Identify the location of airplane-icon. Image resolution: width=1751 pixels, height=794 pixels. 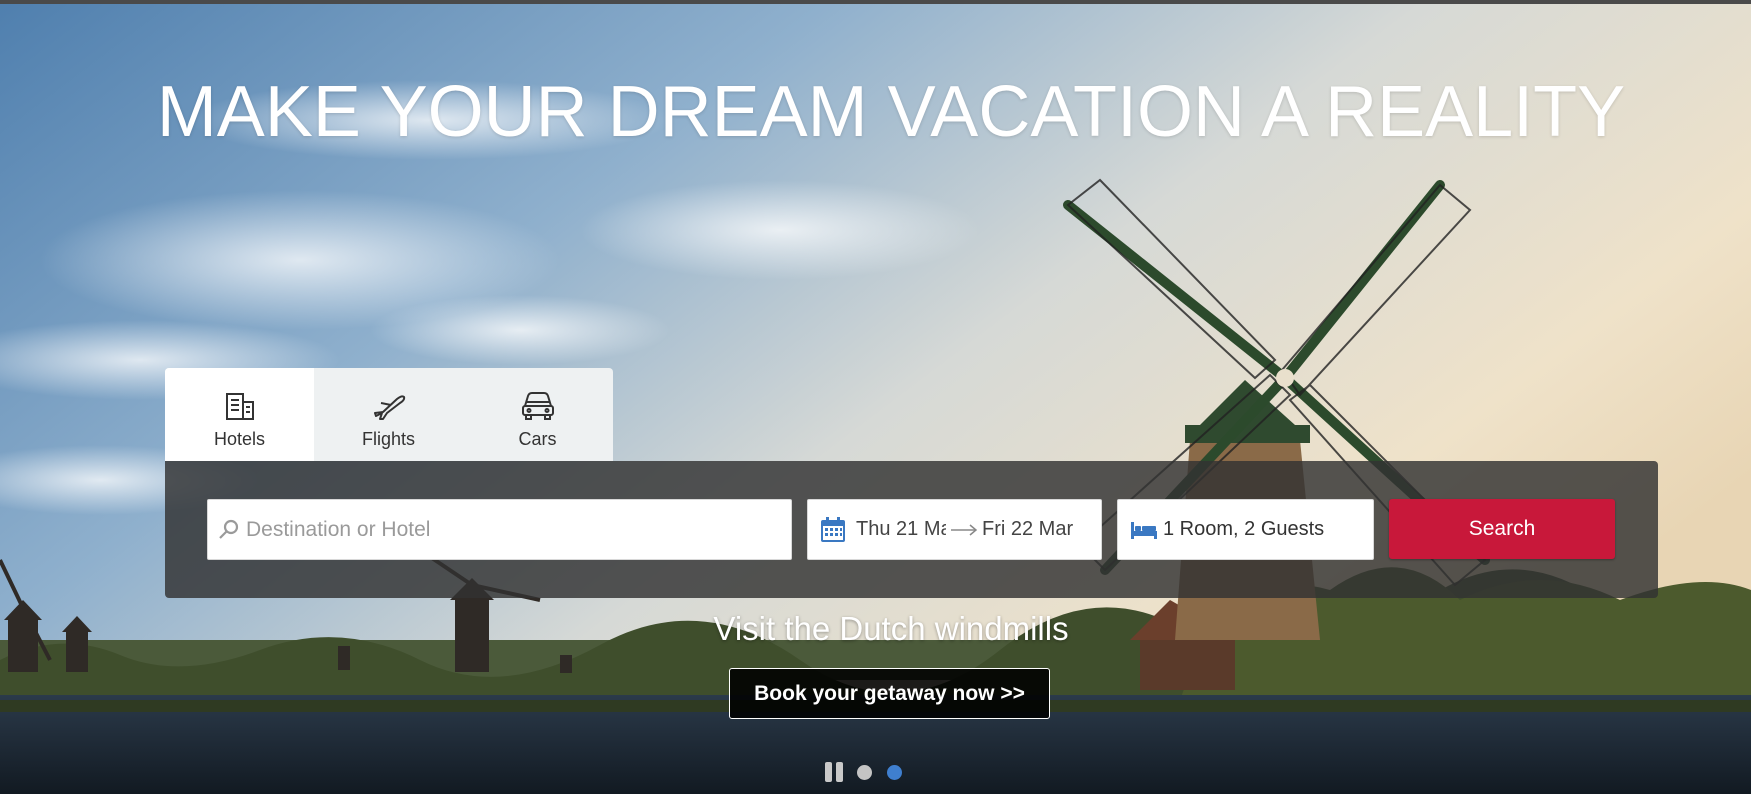
(389, 406).